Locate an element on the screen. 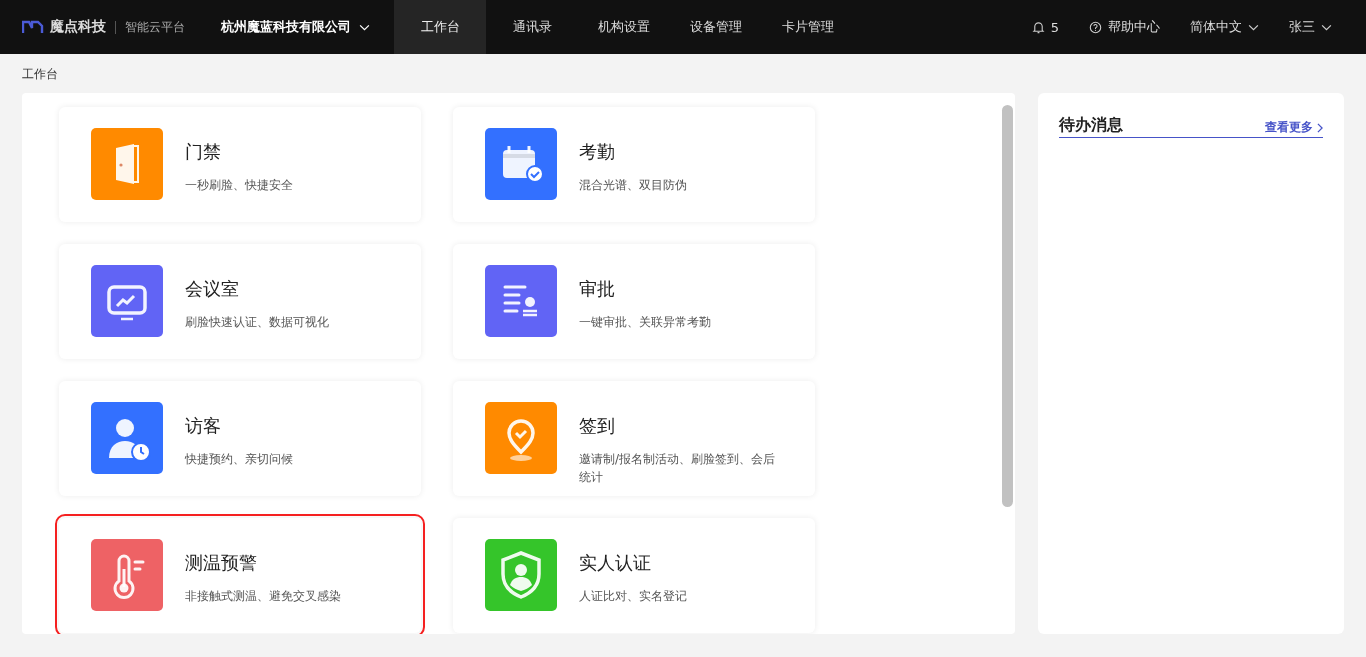  app-card: 访客 快捷预约、亲切问候 is located at coordinates (240, 438).